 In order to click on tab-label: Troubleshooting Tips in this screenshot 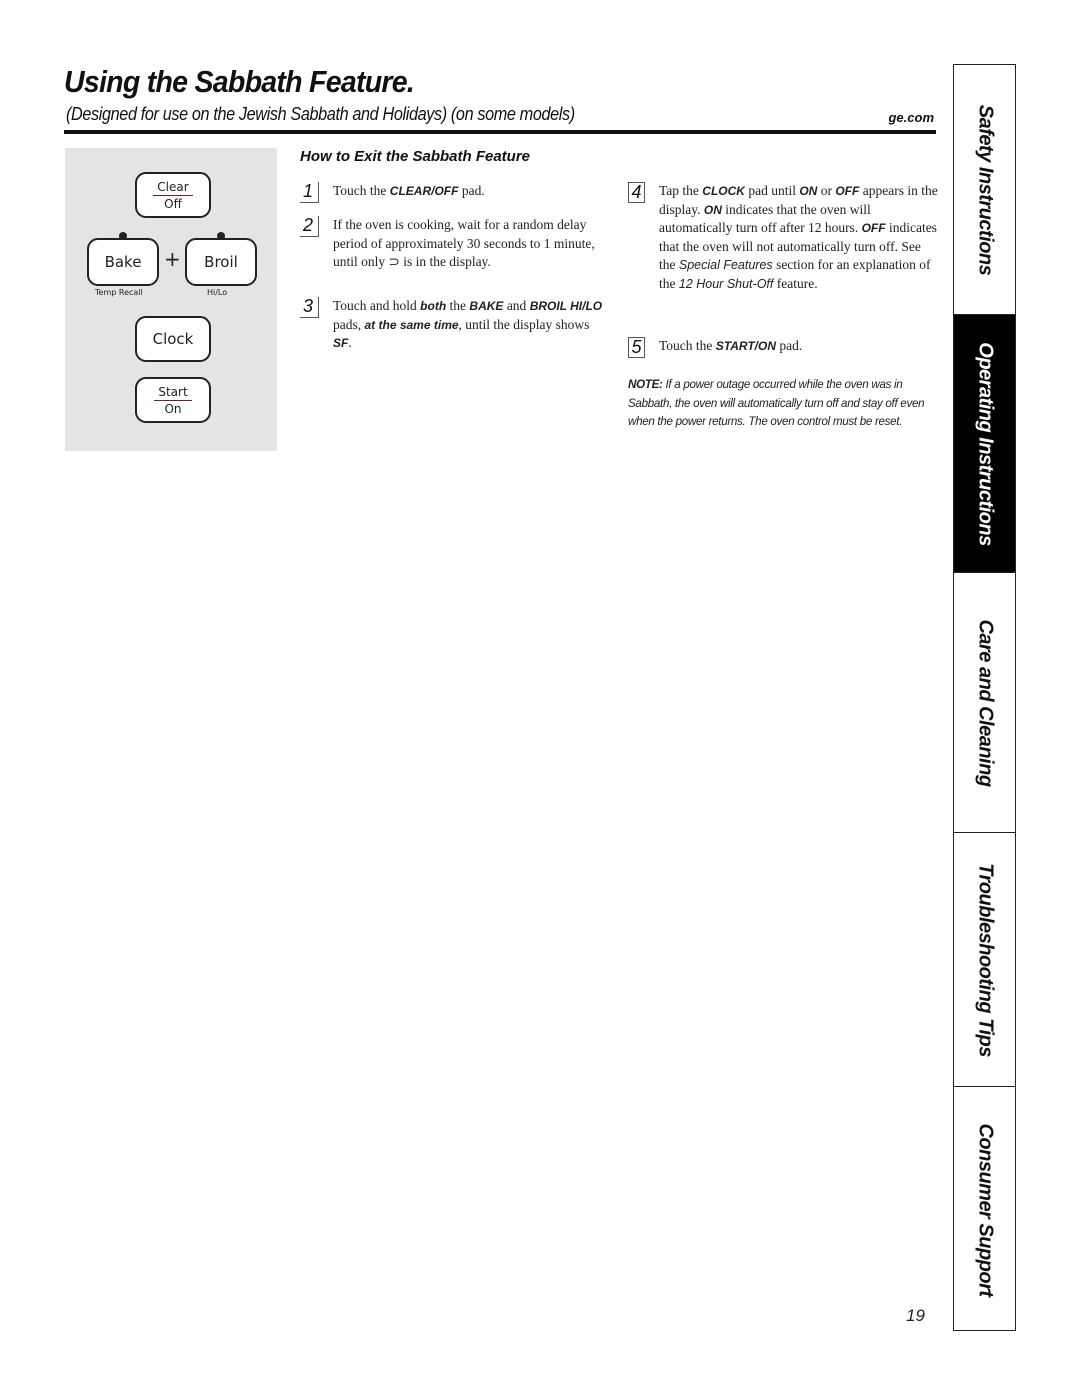, I will do `click(985, 959)`.